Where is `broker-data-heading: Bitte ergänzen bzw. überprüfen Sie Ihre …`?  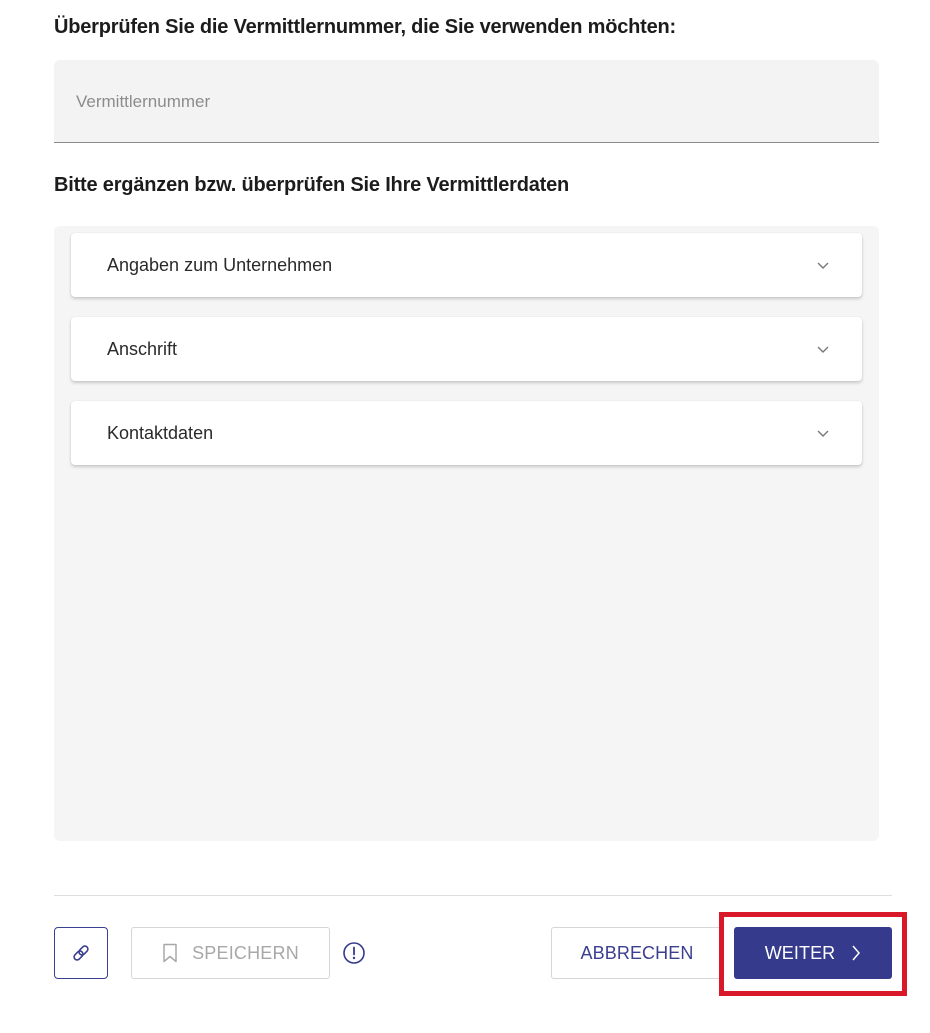
broker-data-heading: Bitte ergänzen bzw. überprüfen Sie Ihre … is located at coordinates (312, 185).